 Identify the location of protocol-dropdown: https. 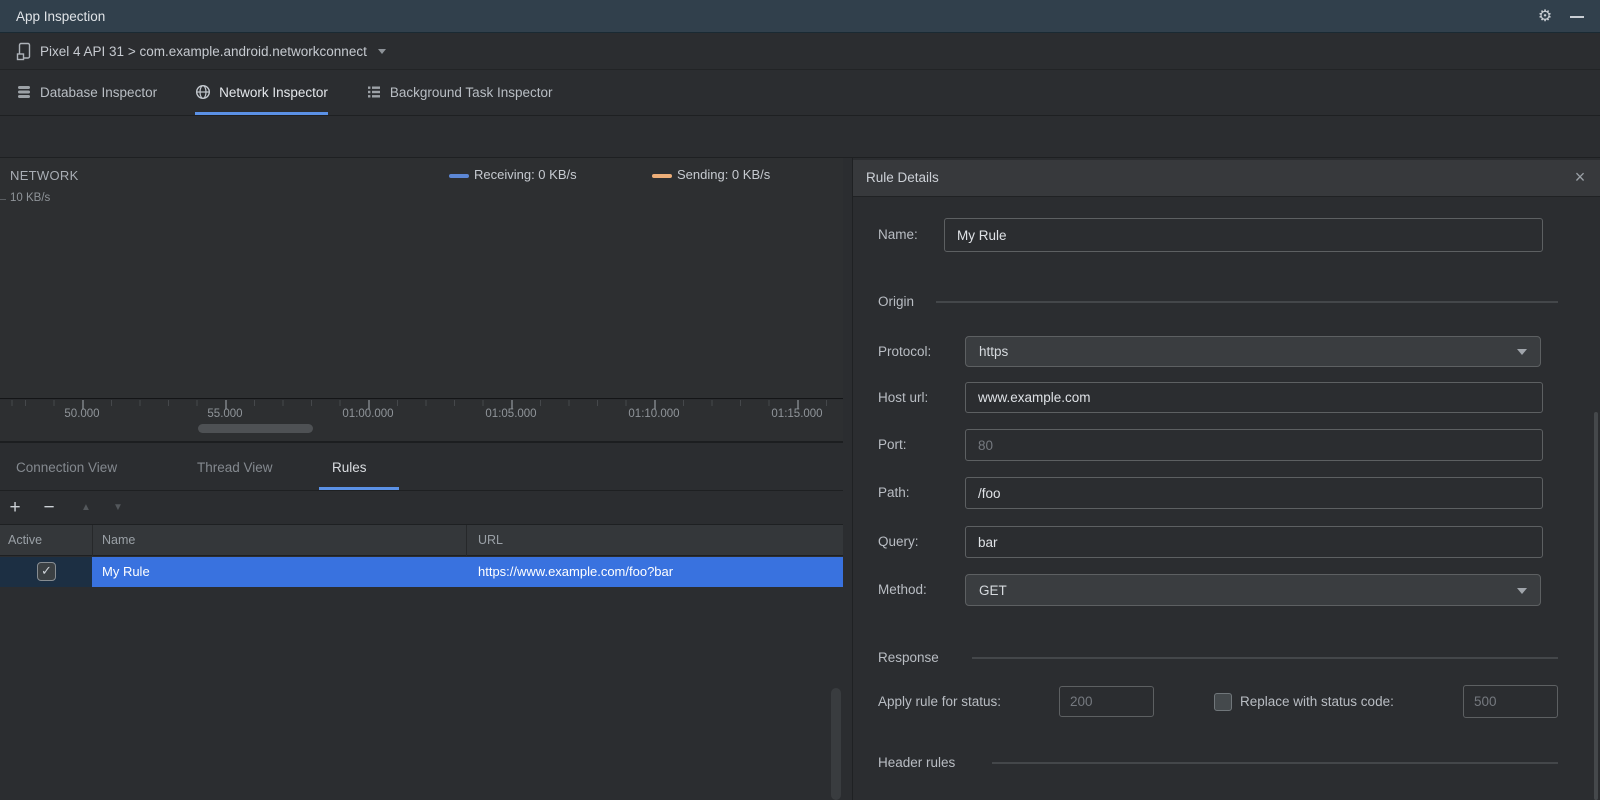
(1253, 351).